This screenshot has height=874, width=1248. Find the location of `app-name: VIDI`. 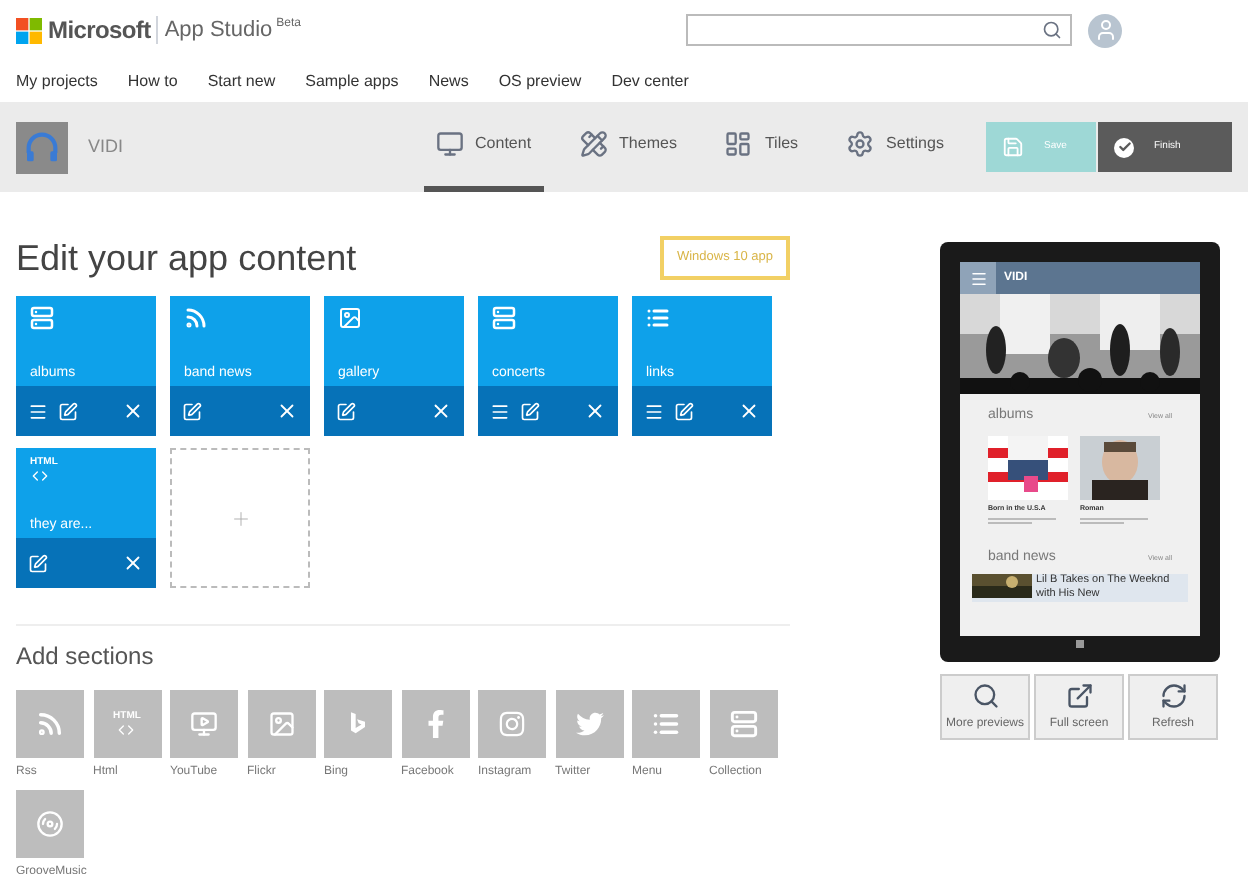

app-name: VIDI is located at coordinates (106, 146).